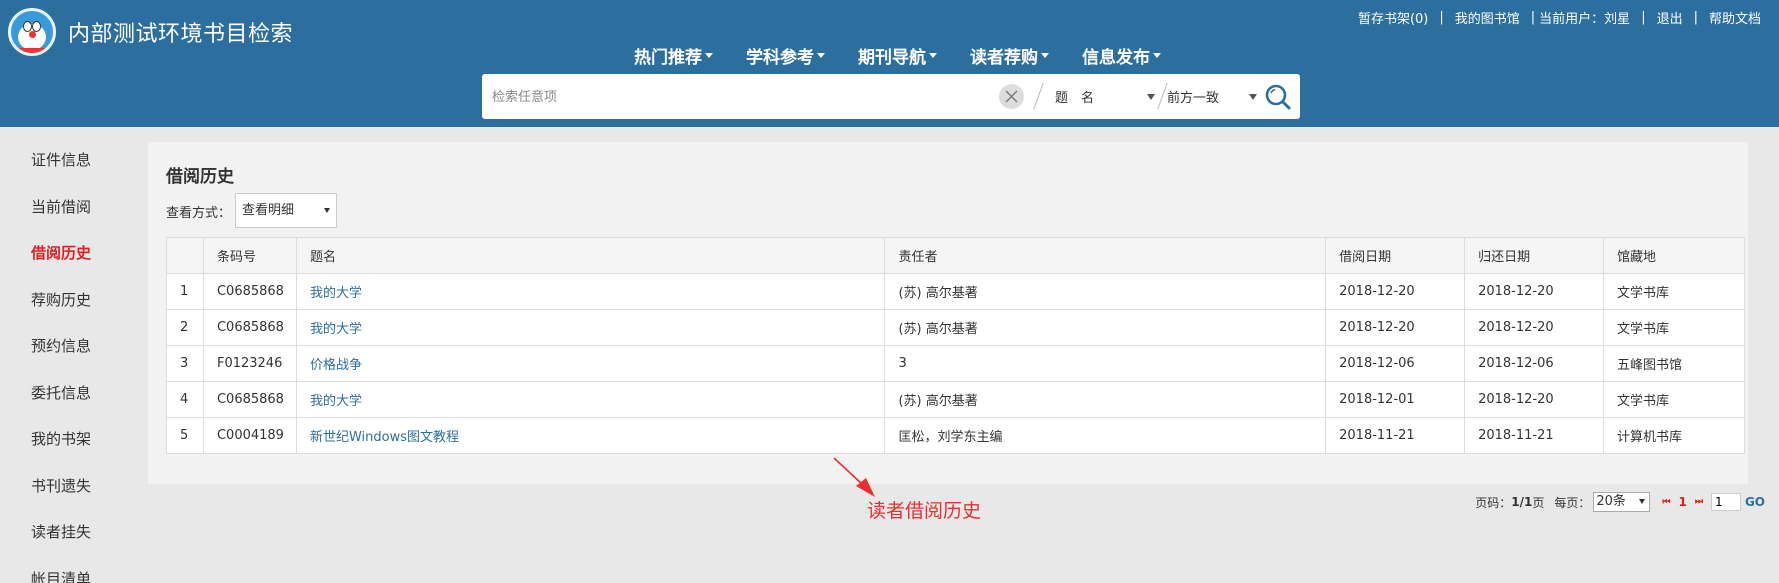  I want to click on table-header-row: 条码号 题名 责任者 借阅日期 归还日期 馆藏地, so click(955, 255).